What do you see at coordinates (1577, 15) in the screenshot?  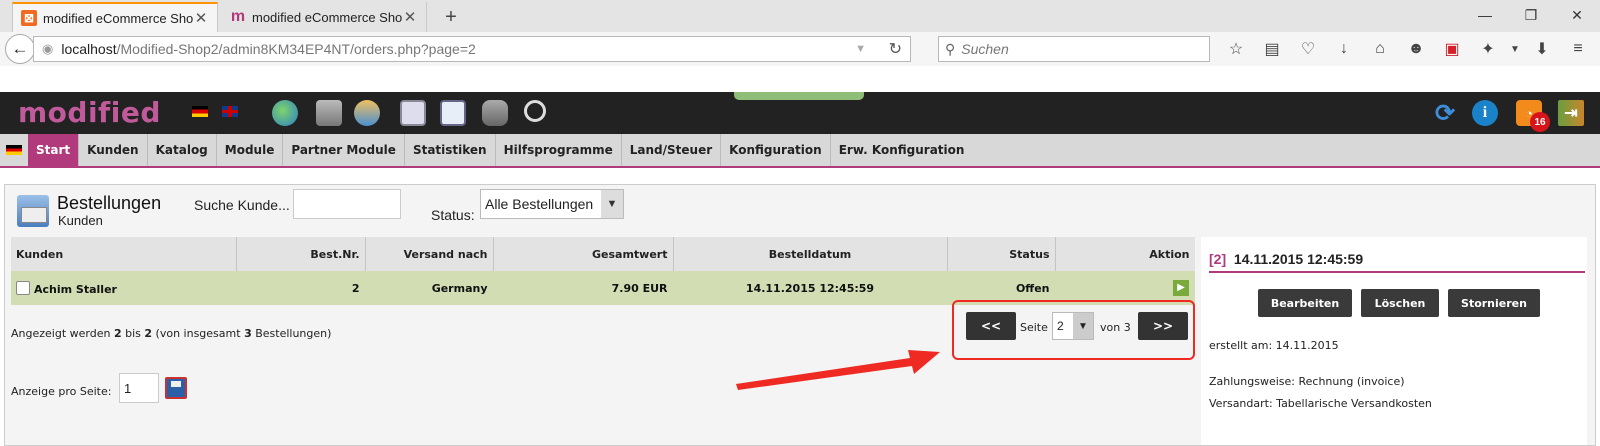 I see `close-window-icon: ✕` at bounding box center [1577, 15].